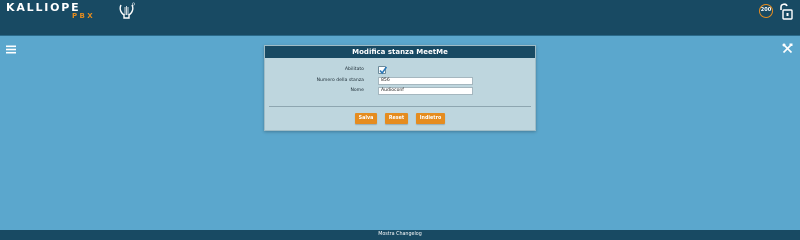 This screenshot has width=800, height=240. I want to click on name-row: Nome Audioconf, so click(400, 91).